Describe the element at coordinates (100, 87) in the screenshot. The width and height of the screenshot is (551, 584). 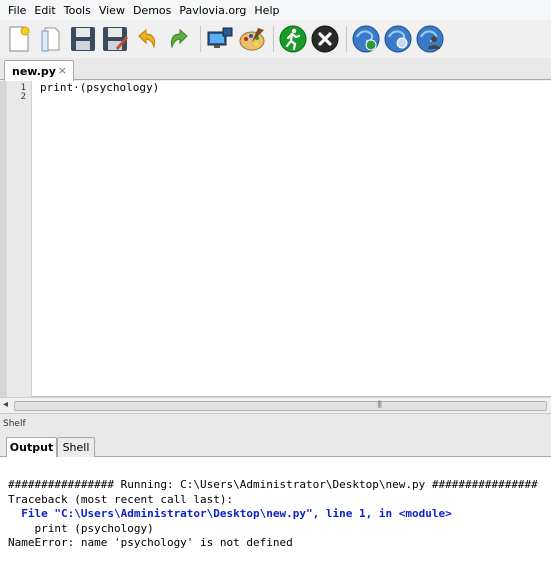
I see `code-line: print·(psychology)` at that location.